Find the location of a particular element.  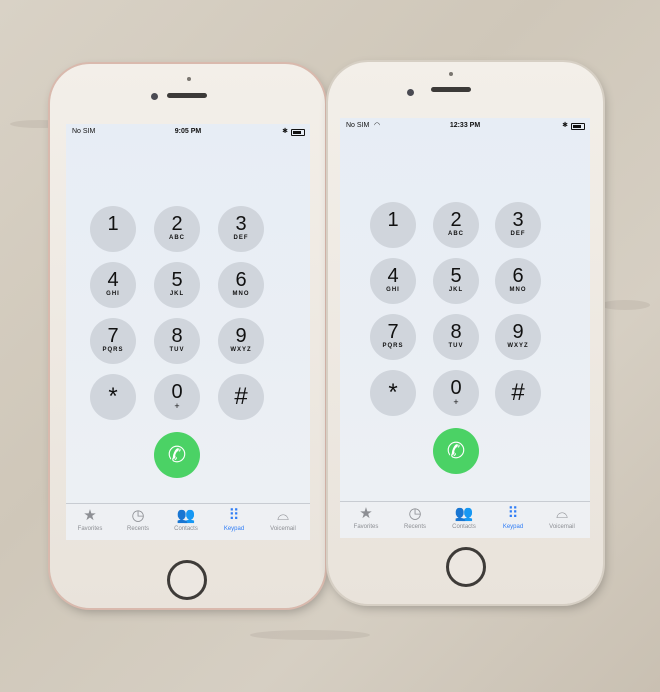

key-letters: GHI is located at coordinates (393, 290).